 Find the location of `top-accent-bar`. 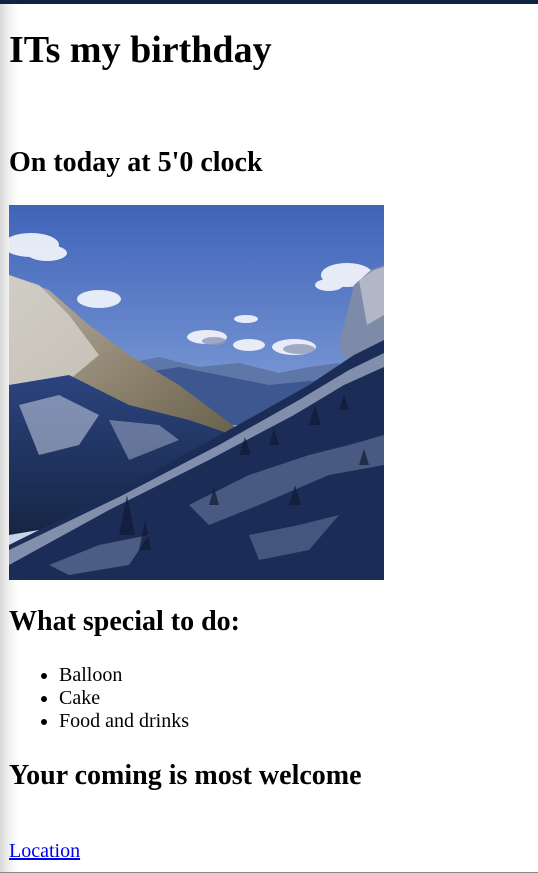

top-accent-bar is located at coordinates (269, 2).